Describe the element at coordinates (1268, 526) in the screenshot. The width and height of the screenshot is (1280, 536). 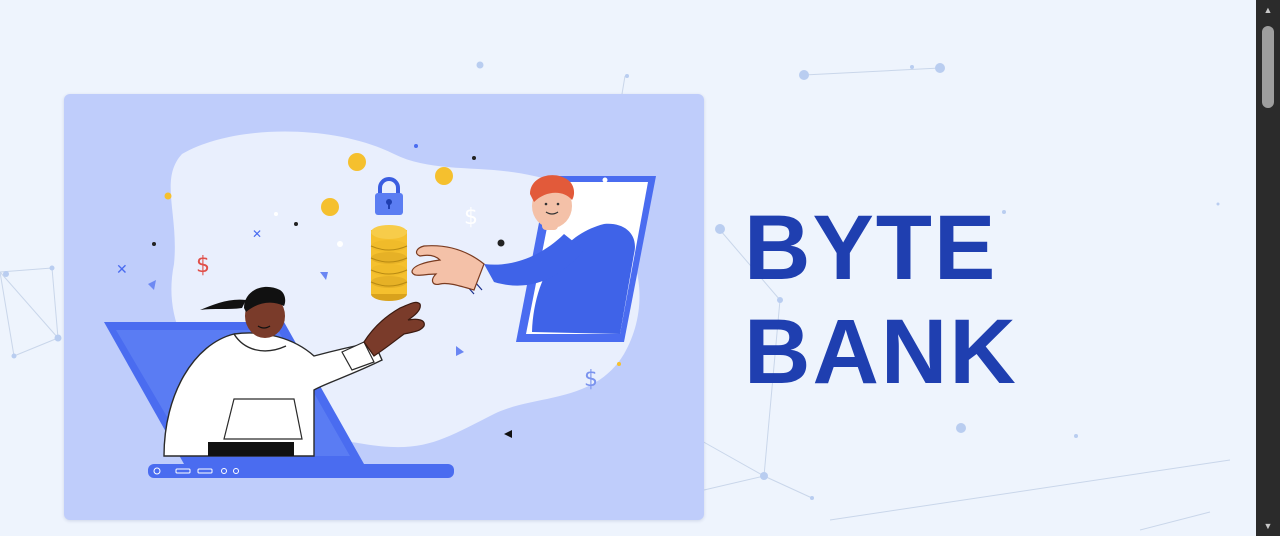
I see `scroll-down-arrow-icon: ▼` at that location.